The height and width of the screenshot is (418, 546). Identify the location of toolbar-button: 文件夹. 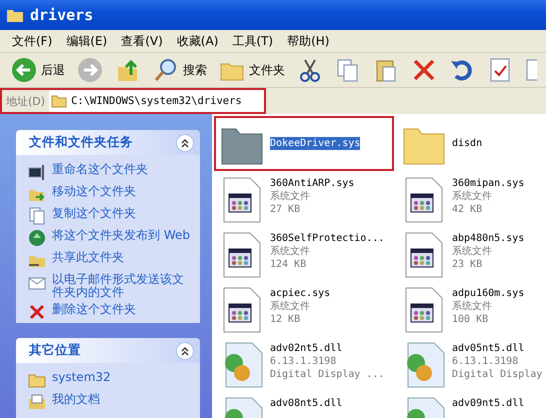
(252, 70).